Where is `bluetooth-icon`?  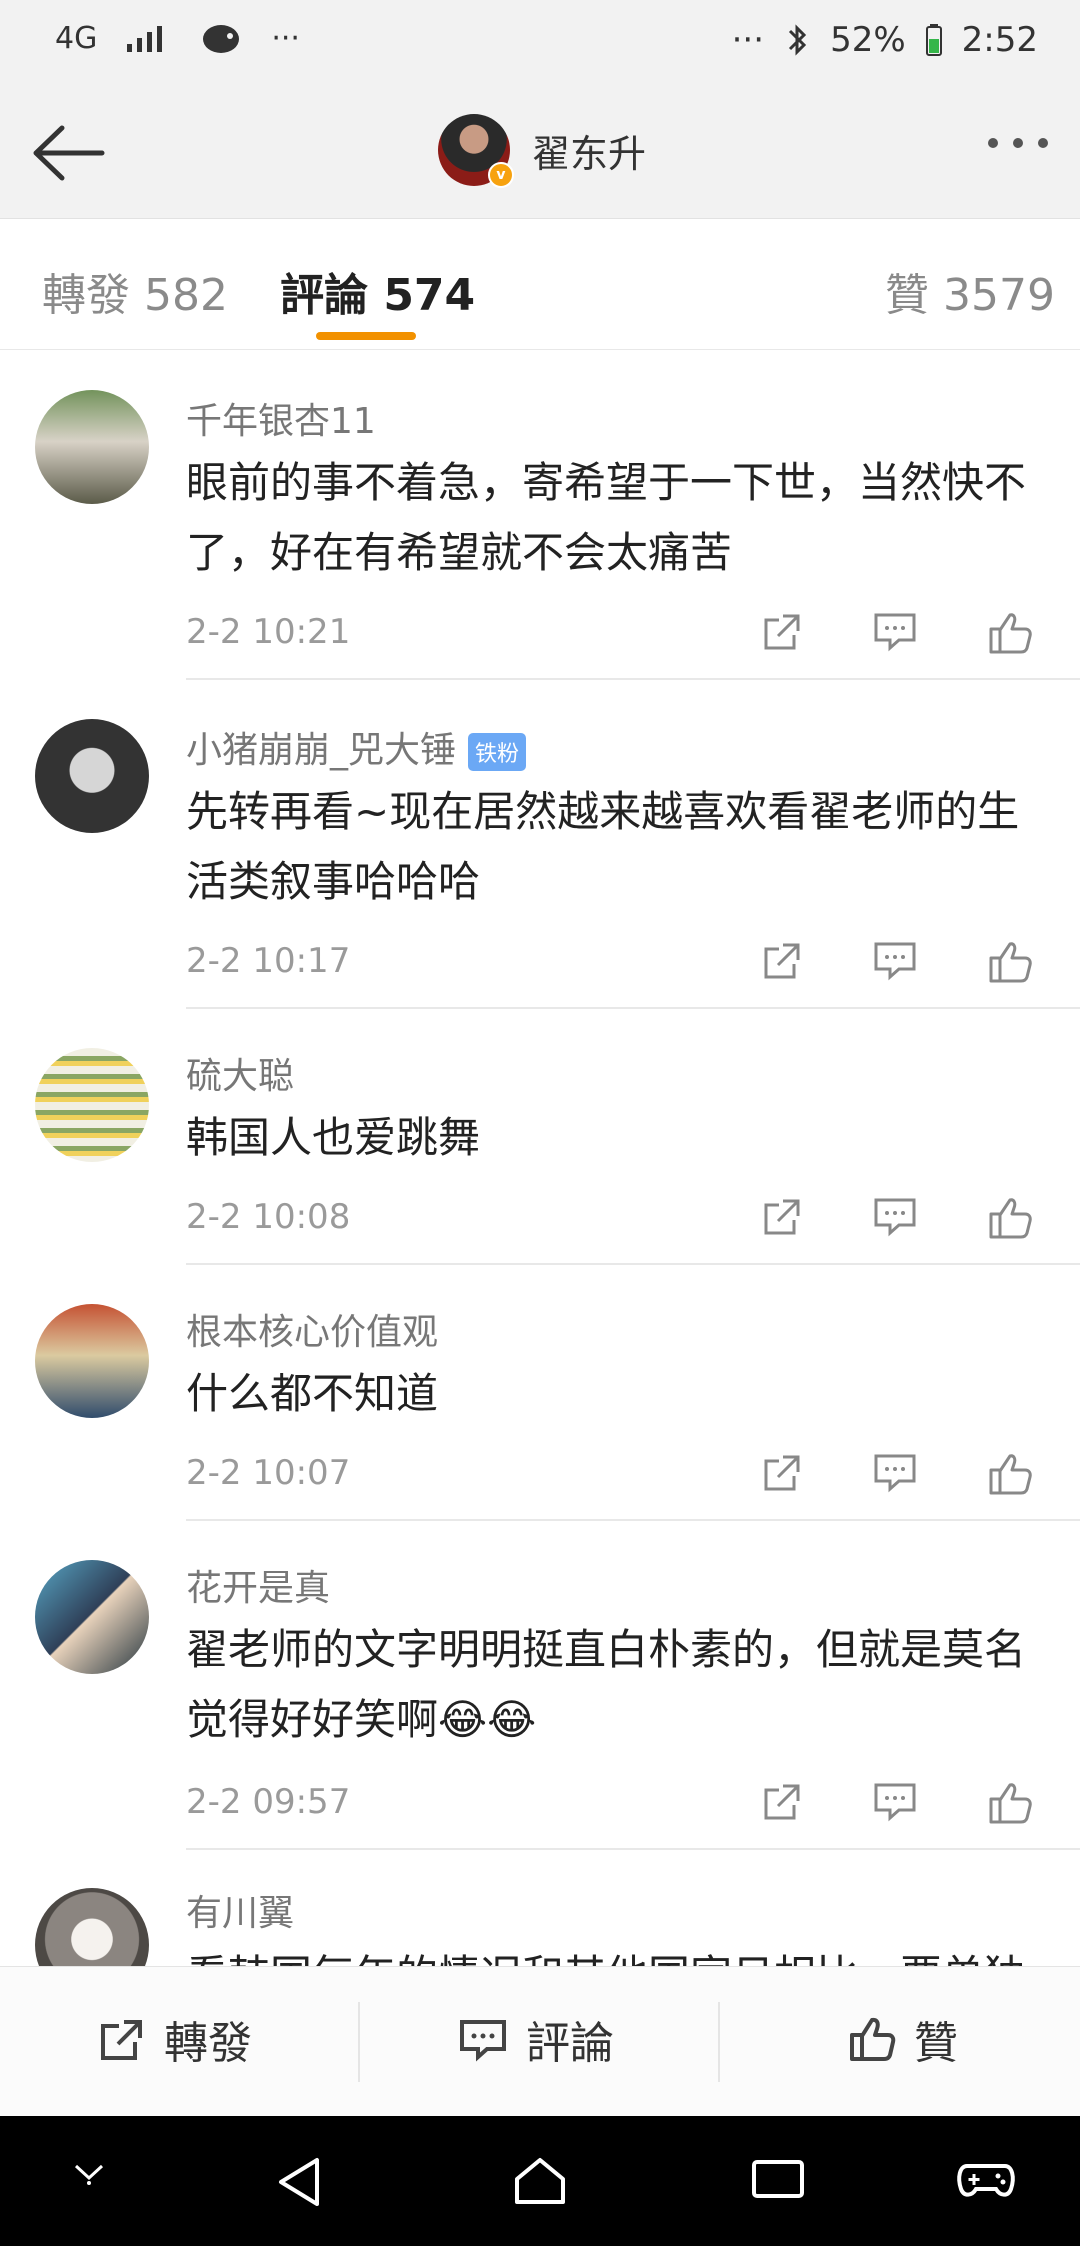
bluetooth-icon is located at coordinates (798, 40).